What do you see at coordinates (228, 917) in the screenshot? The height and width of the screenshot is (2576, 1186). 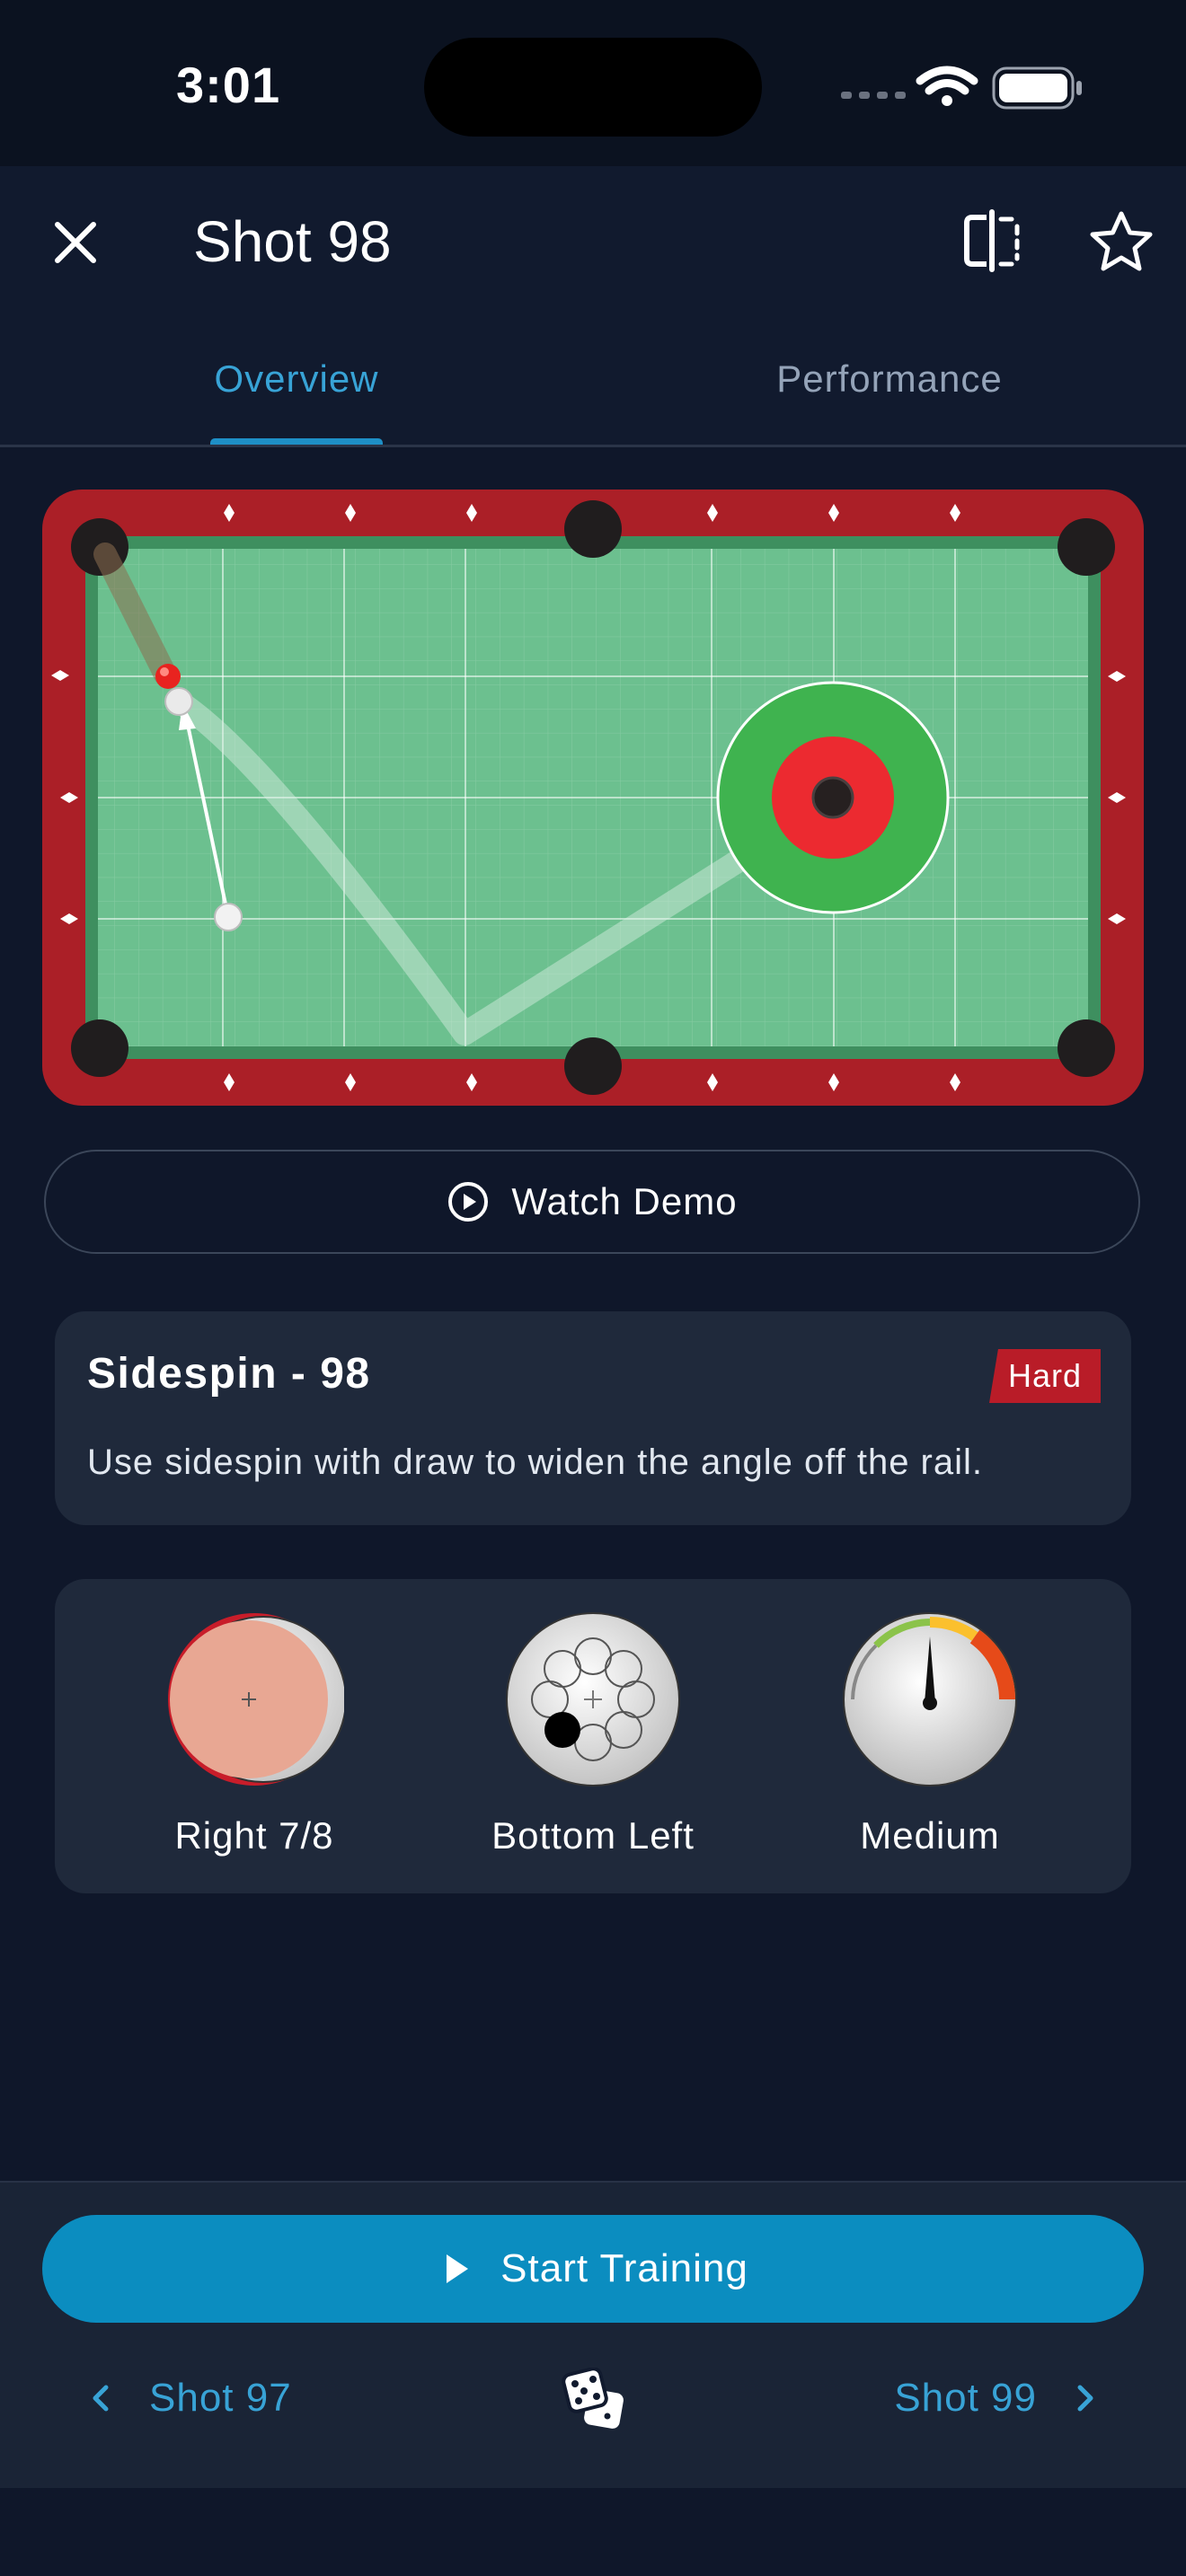 I see `cue-ball` at bounding box center [228, 917].